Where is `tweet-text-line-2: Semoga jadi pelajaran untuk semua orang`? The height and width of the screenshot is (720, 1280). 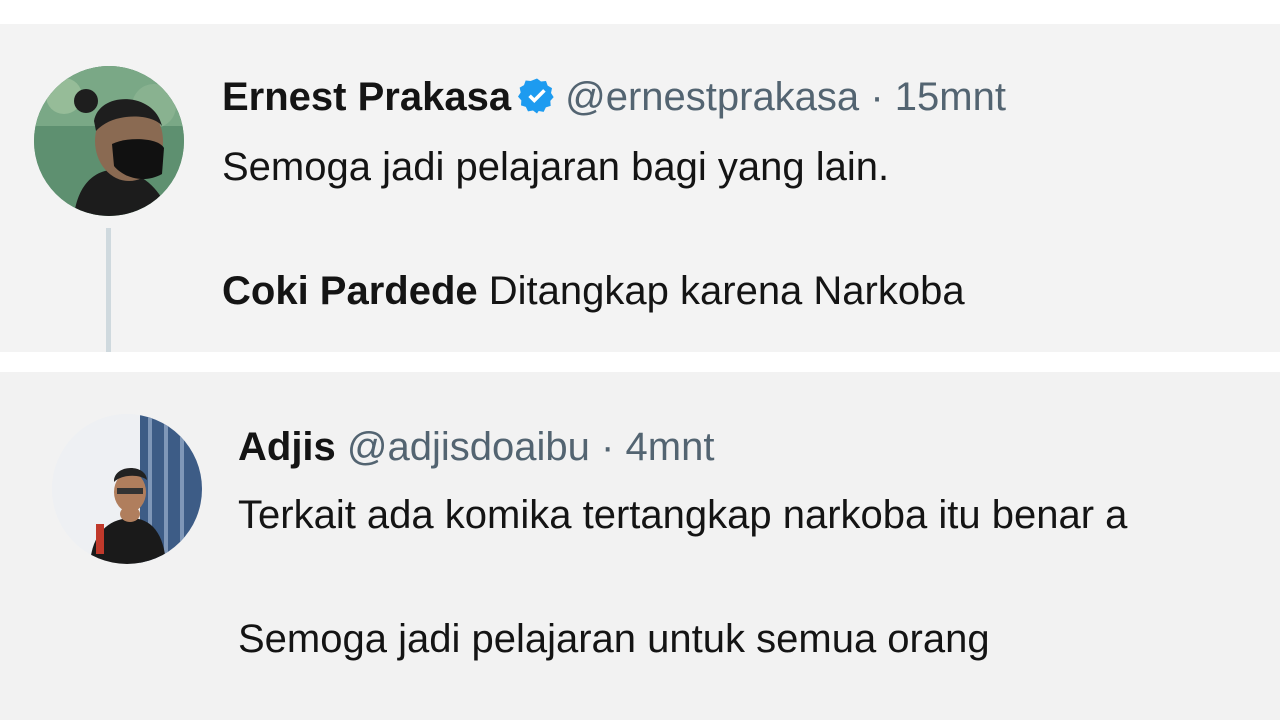
tweet-text-line-2: Semoga jadi pelajaran untuk semua orang is located at coordinates (614, 639).